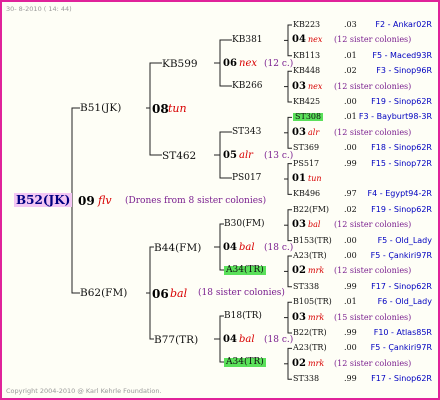  I want to click on gen4-reference: F18 - Sinop62R, so click(401, 148).